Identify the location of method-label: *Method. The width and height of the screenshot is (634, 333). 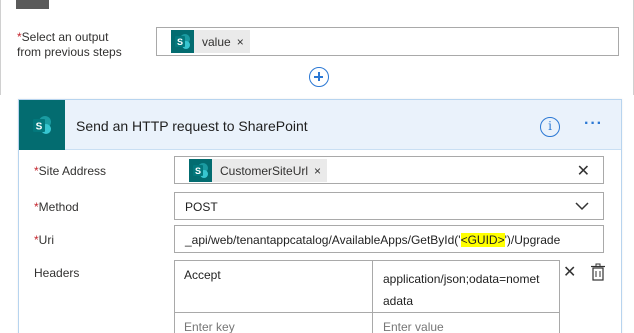
(56, 207).